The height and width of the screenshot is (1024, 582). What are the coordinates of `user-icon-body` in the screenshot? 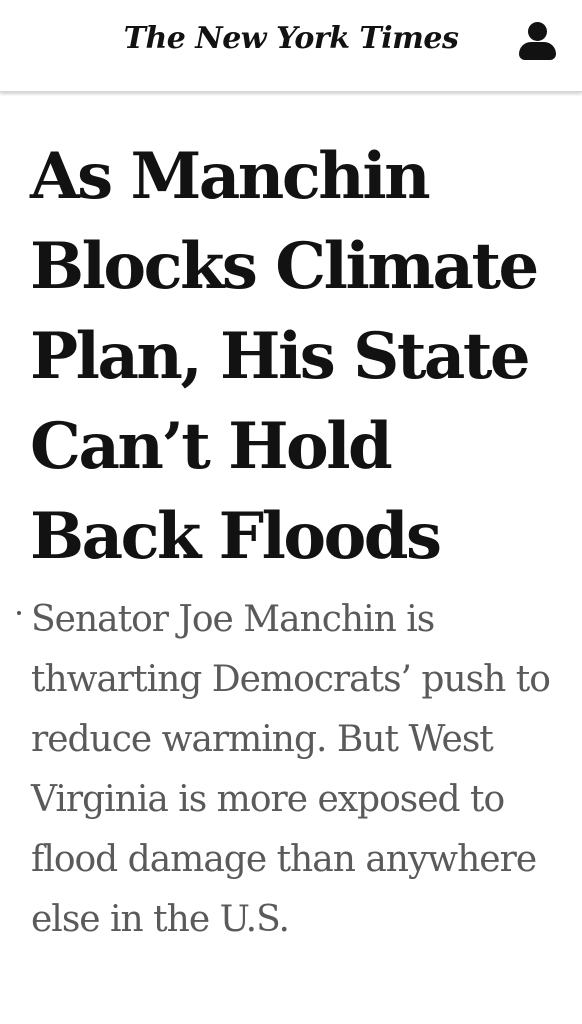 It's located at (537, 51).